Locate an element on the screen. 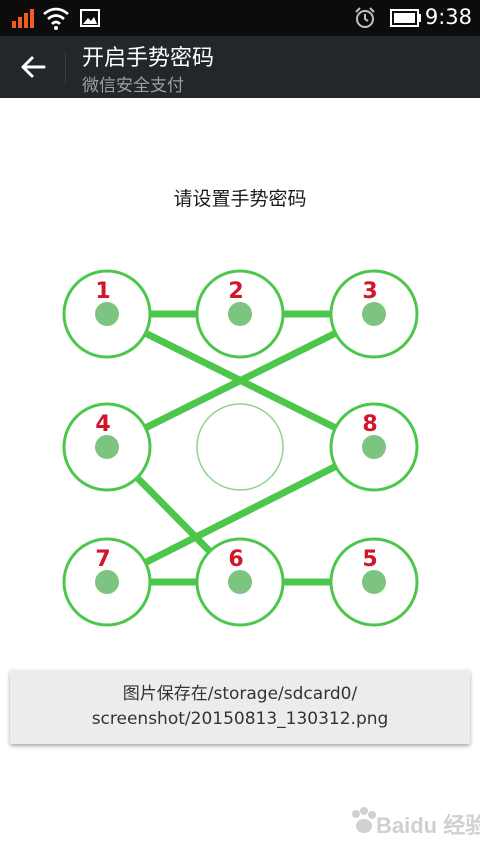 This screenshot has width=480, height=854. signal-icon is located at coordinates (23, 18).